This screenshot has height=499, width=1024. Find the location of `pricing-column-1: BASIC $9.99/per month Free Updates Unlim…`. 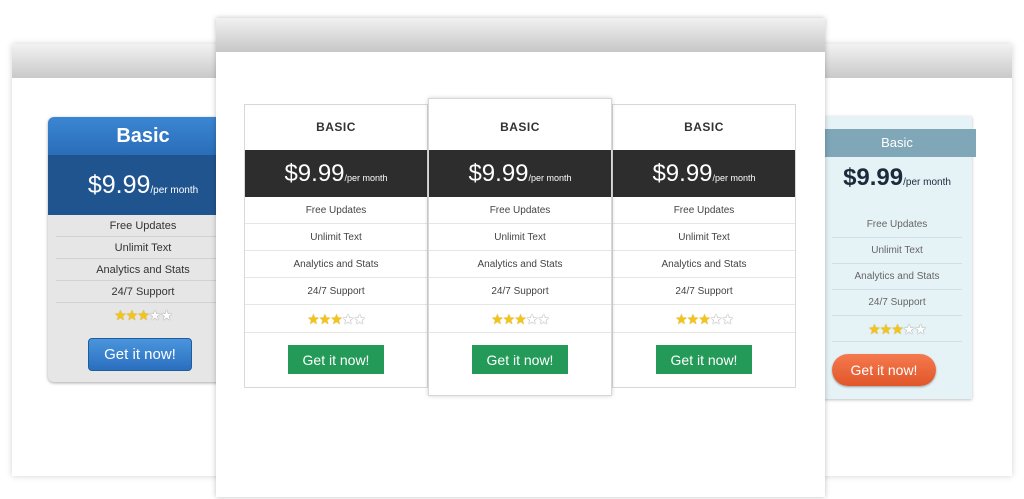

pricing-column-1: BASIC $9.99/per month Free Updates Unlim… is located at coordinates (336, 246).